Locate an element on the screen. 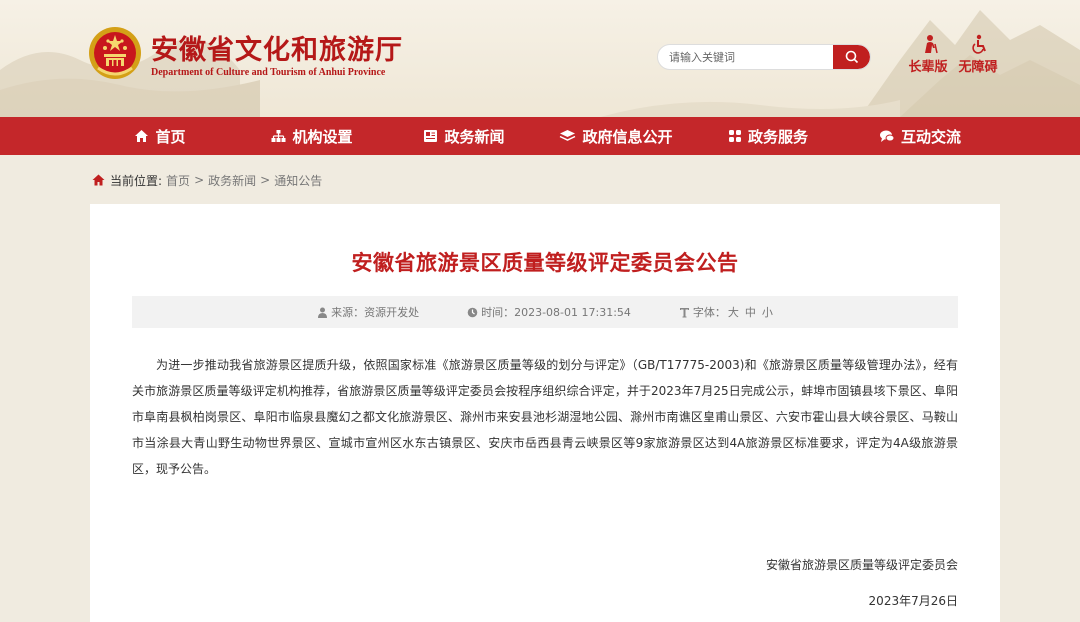  breadcrumb-label: 当前位置: is located at coordinates (136, 180).